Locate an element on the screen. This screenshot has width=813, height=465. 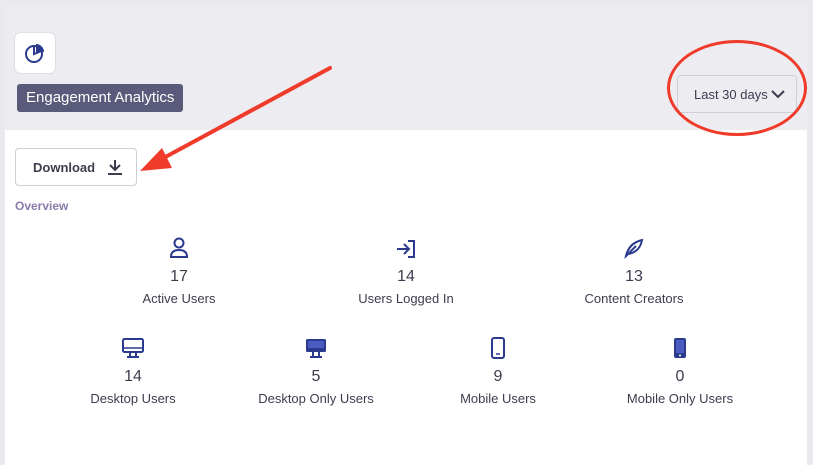
download-button: Download is located at coordinates (76, 167).